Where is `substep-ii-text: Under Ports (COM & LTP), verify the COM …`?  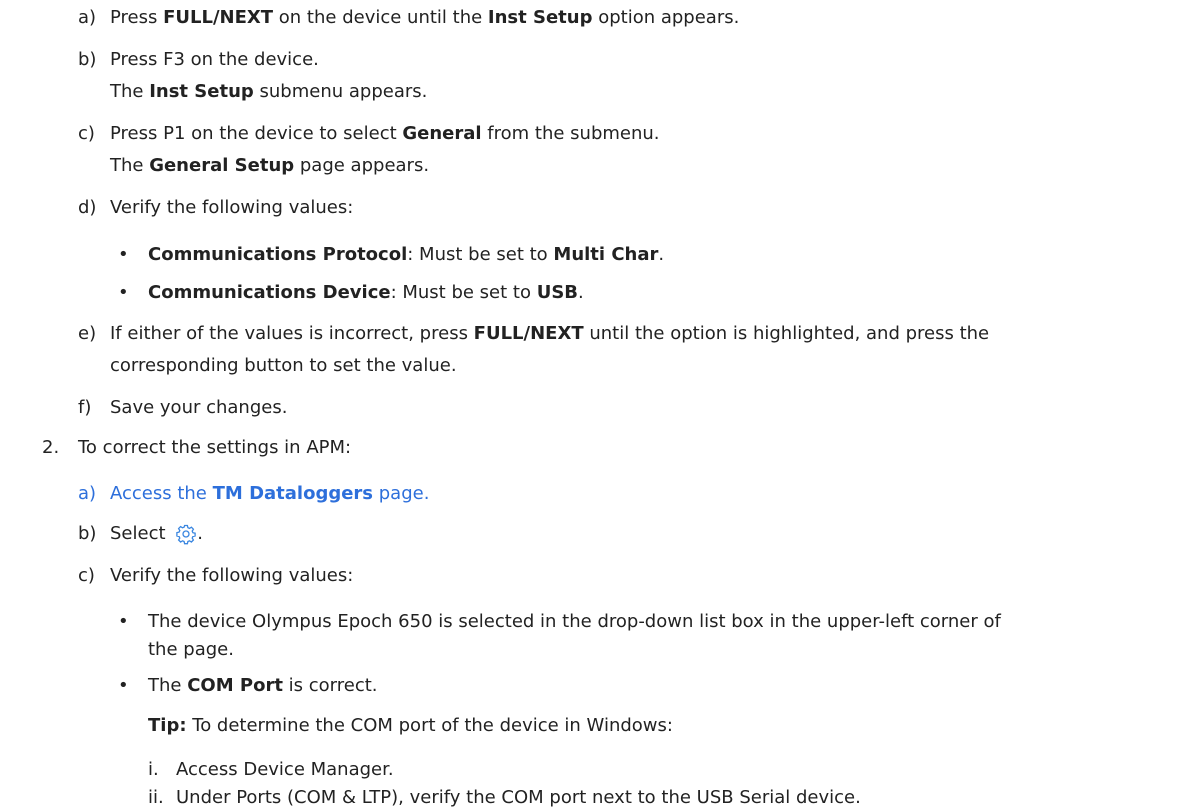 substep-ii-text: Under Ports (COM & LTP), verify the COM … is located at coordinates (518, 797).